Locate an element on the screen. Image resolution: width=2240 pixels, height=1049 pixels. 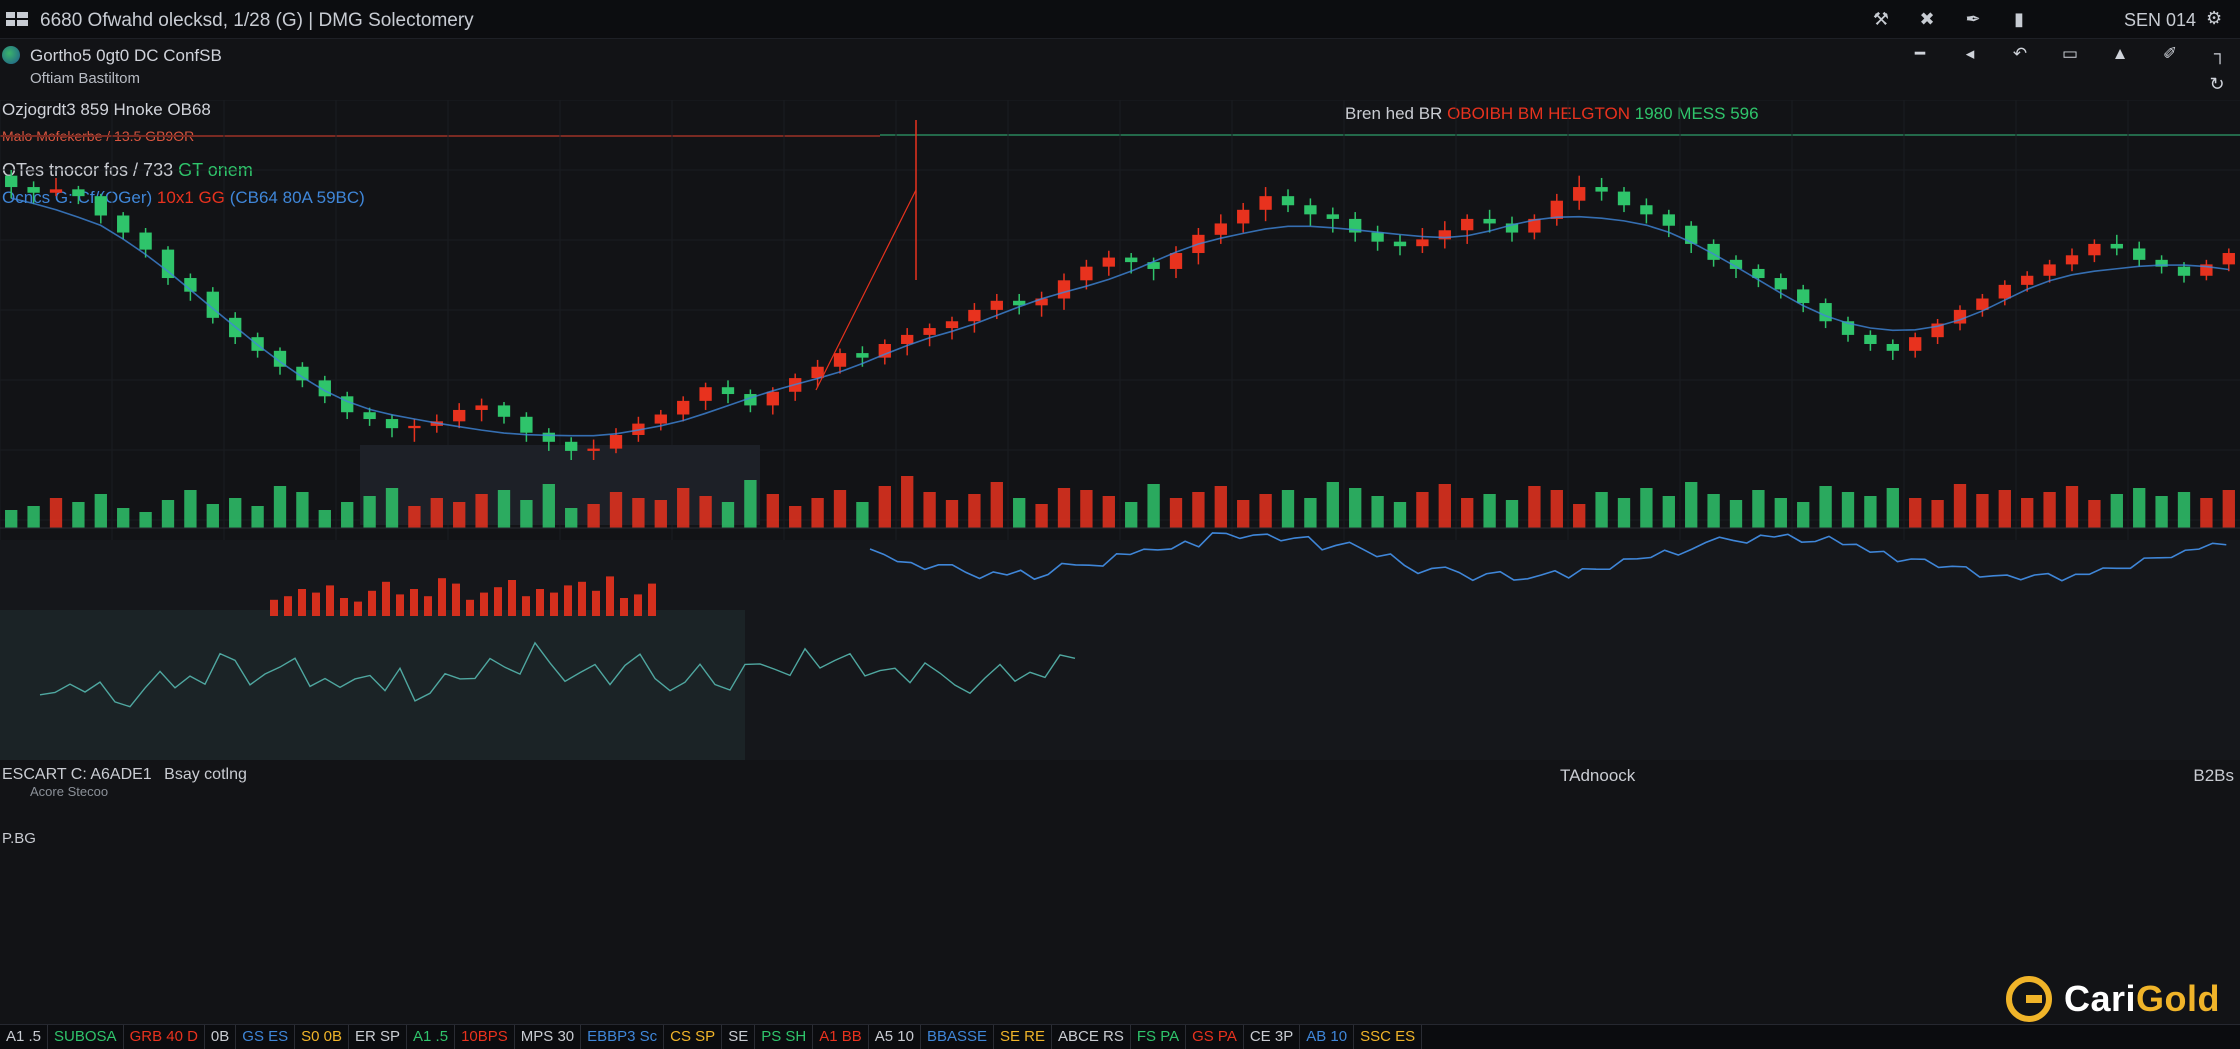
refresh-icon: ↻ is located at coordinates (2217, 84).